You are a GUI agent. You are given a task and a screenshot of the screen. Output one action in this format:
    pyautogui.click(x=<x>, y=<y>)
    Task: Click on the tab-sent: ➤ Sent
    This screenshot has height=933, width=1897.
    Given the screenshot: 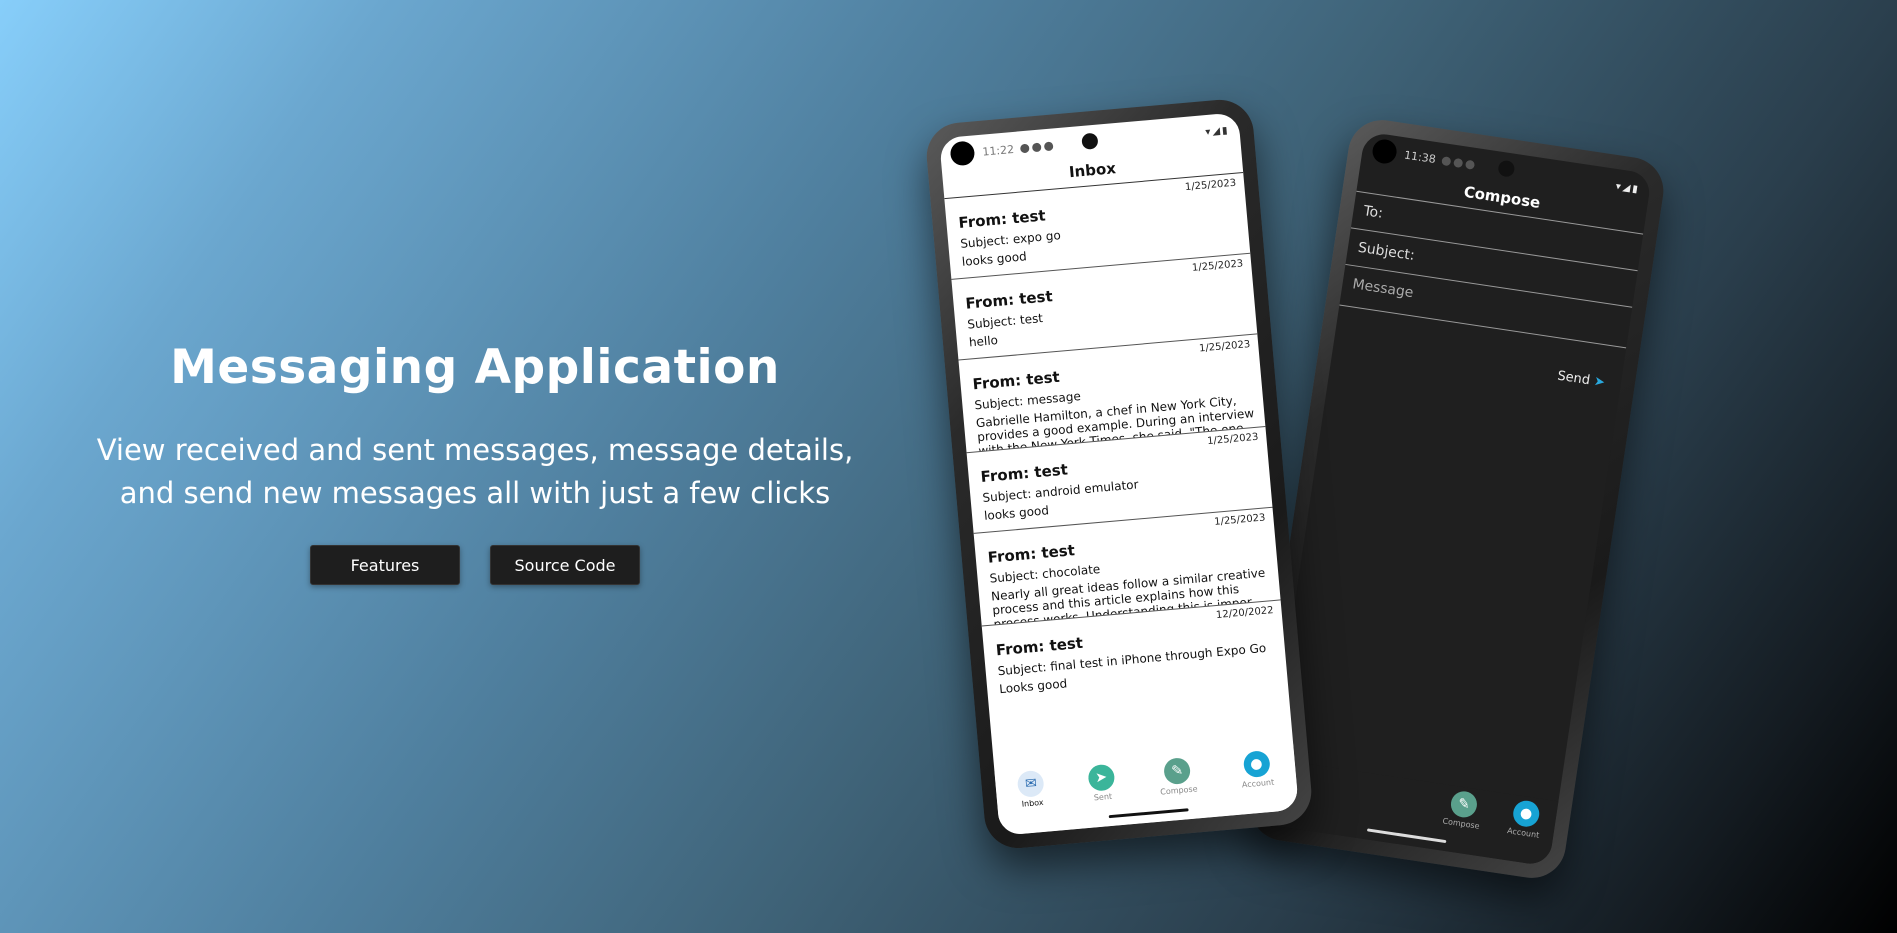 What is the action you would take?
    pyautogui.click(x=1101, y=783)
    